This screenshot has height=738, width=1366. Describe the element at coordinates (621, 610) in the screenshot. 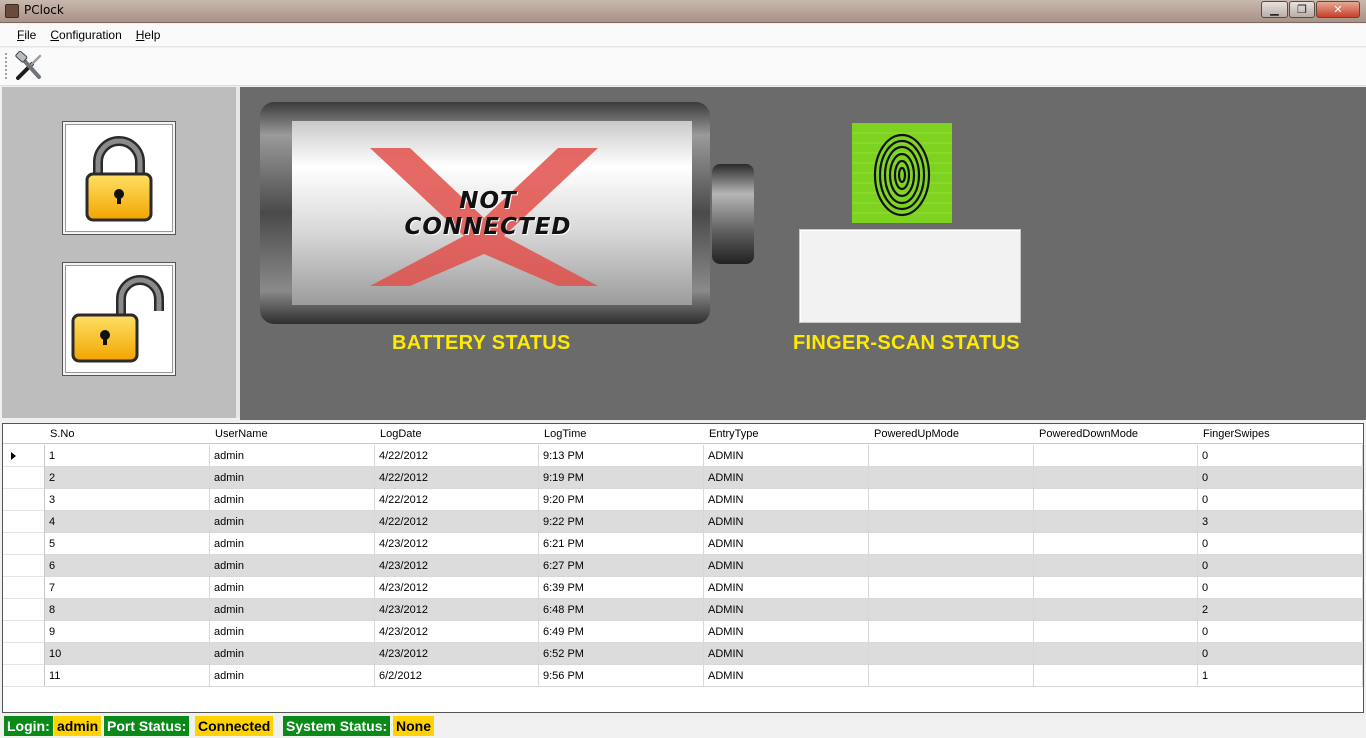

I see `table-cell: 6:48 PM` at that location.